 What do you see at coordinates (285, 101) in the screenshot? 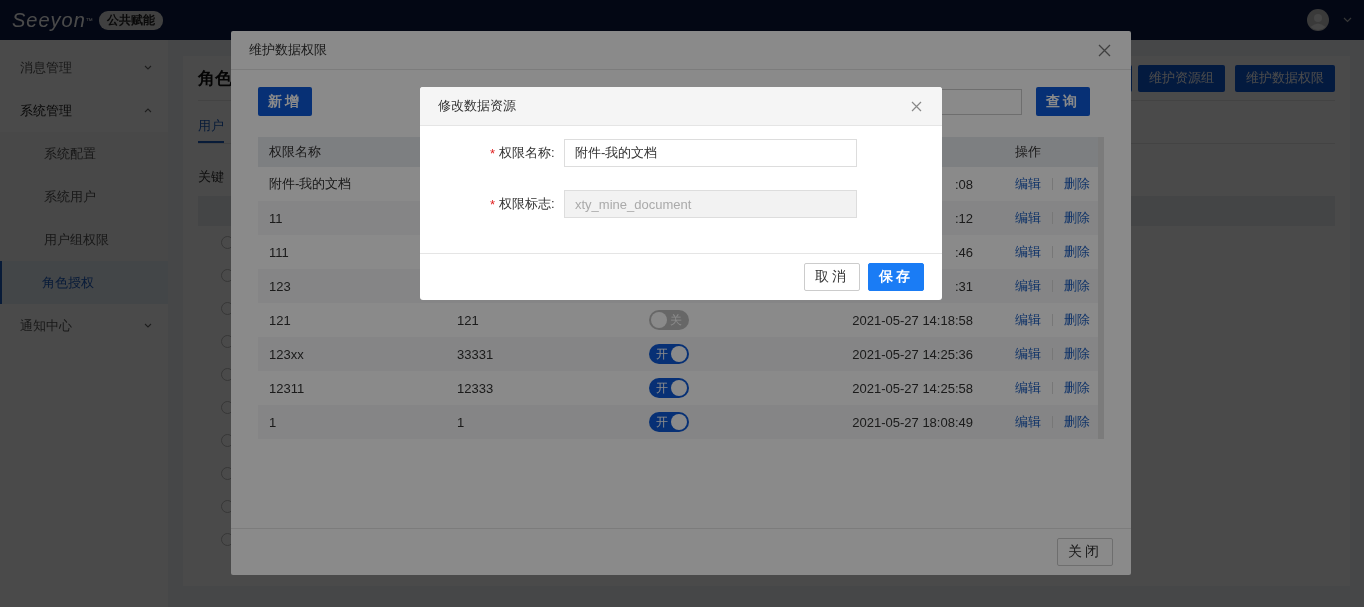
I see `add-button: 新增` at bounding box center [285, 101].